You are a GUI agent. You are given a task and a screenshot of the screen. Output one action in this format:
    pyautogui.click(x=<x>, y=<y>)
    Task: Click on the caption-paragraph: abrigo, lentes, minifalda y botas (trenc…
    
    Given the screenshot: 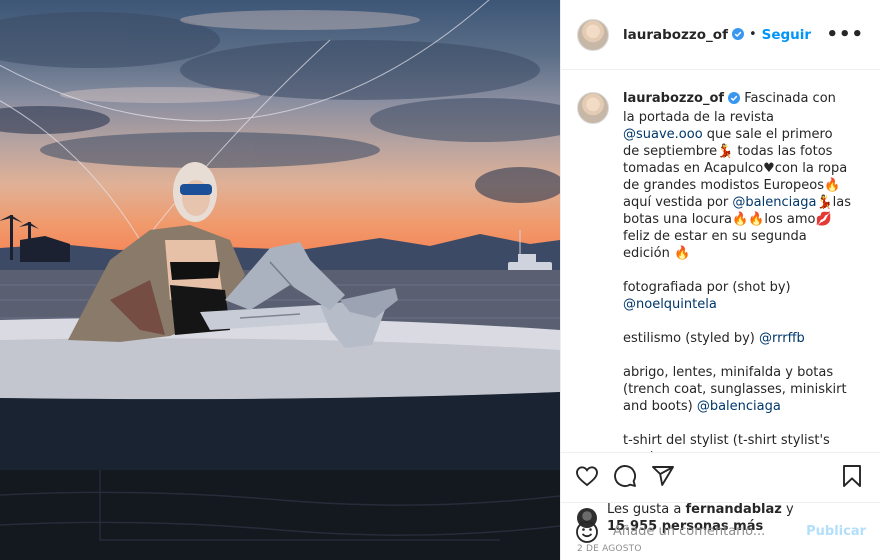 What is the action you would take?
    pyautogui.click(x=737, y=389)
    